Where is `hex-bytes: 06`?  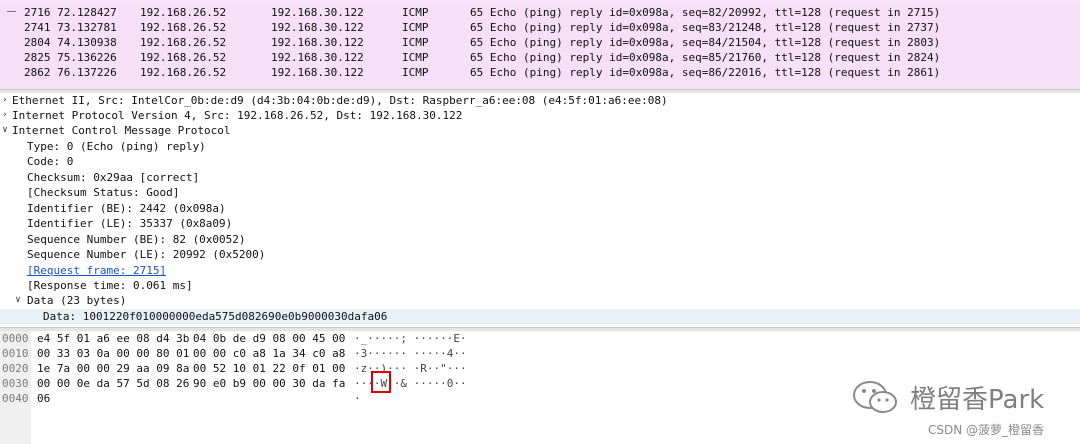
hex-bytes: 06 is located at coordinates (43, 398).